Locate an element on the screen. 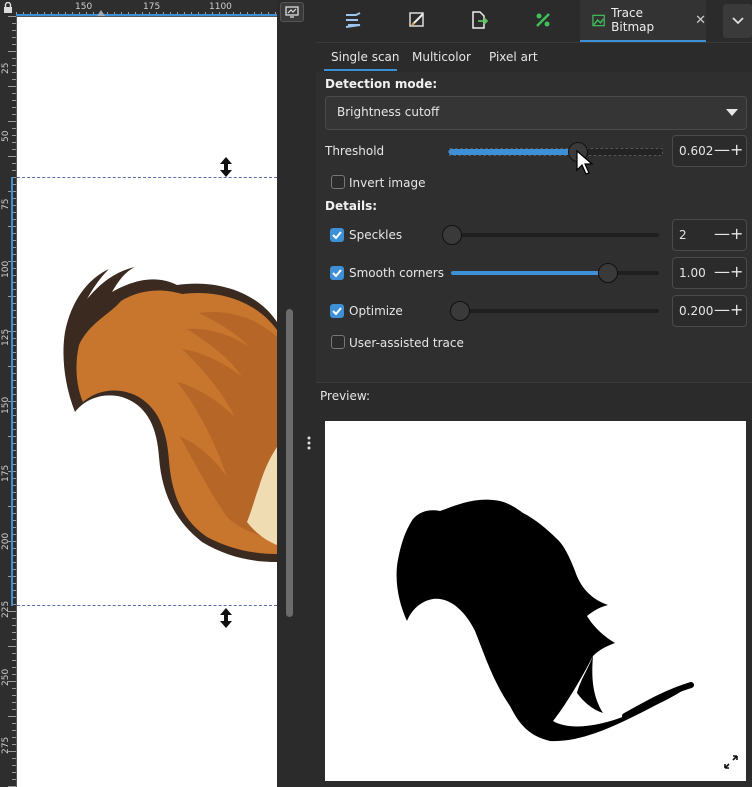 This screenshot has width=752, height=787. detection-mode-label: Detection mode: is located at coordinates (381, 84).